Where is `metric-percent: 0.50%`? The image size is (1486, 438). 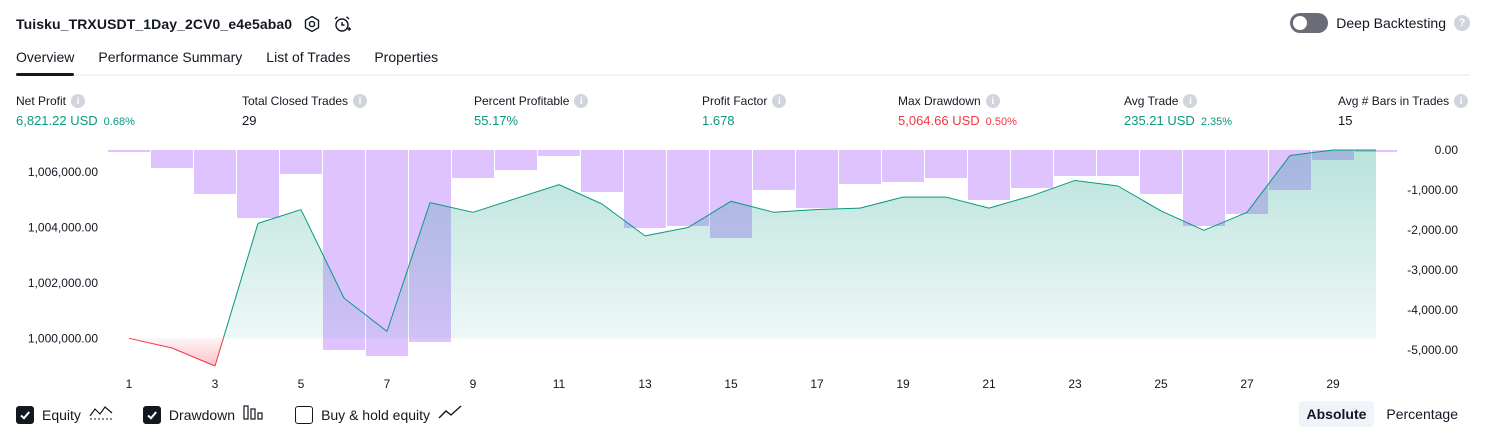
metric-percent: 0.50% is located at coordinates (1001, 122).